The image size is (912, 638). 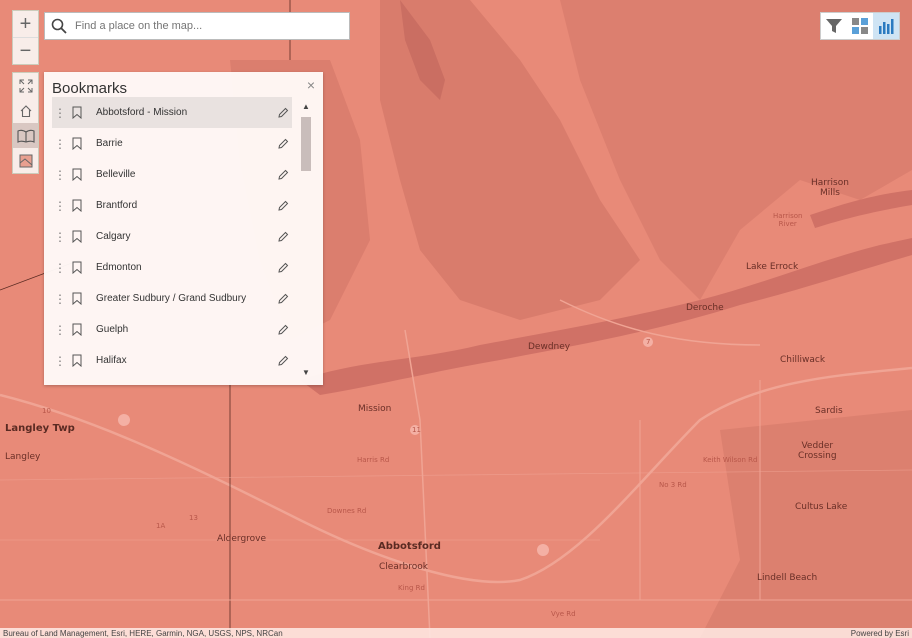 I want to click on bookmarks-button, so click(x=25, y=135).